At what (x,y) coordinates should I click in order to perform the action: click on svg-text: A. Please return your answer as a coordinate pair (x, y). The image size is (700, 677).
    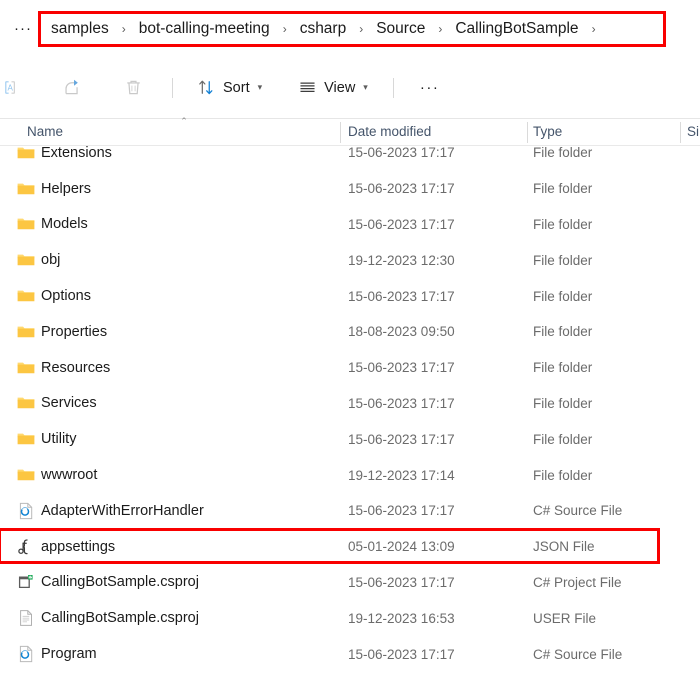
    Looking at the image, I should click on (10, 88).